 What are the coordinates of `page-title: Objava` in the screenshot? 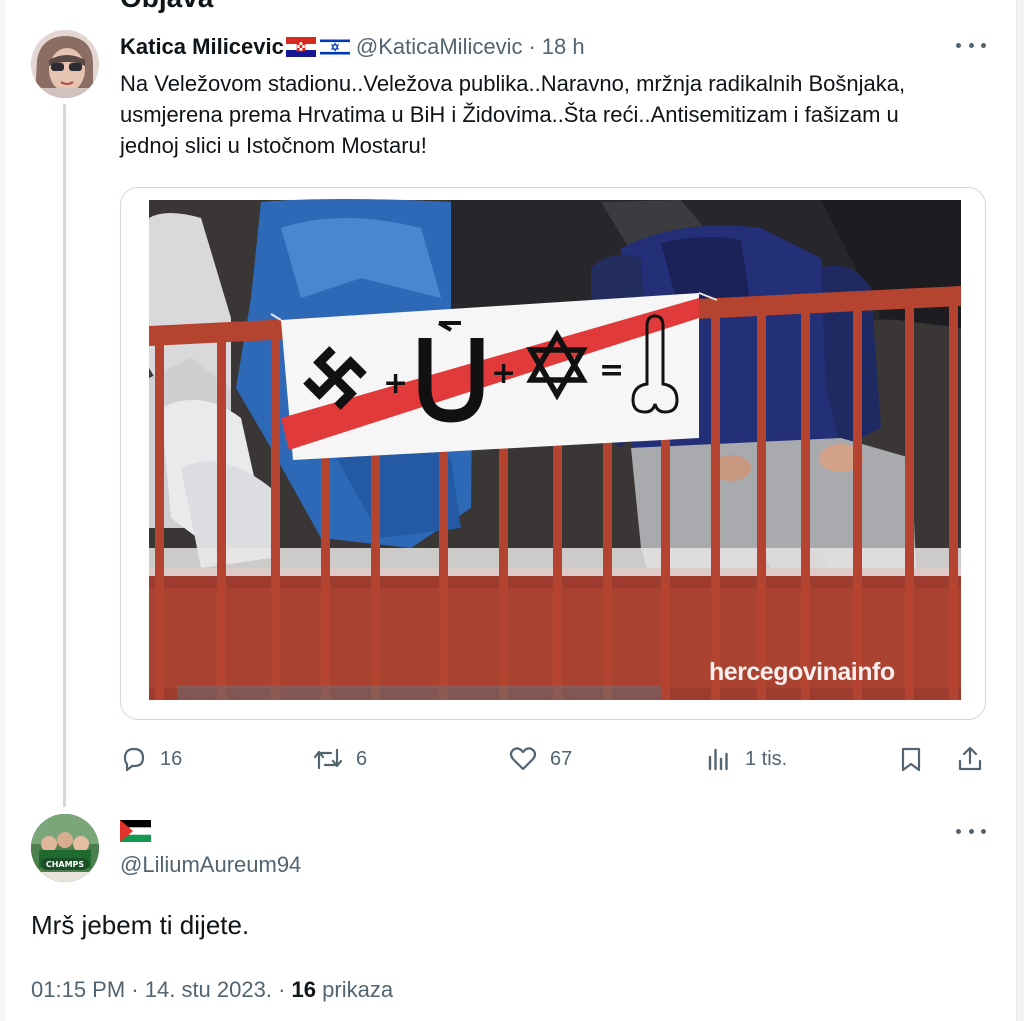 It's located at (166, 7).